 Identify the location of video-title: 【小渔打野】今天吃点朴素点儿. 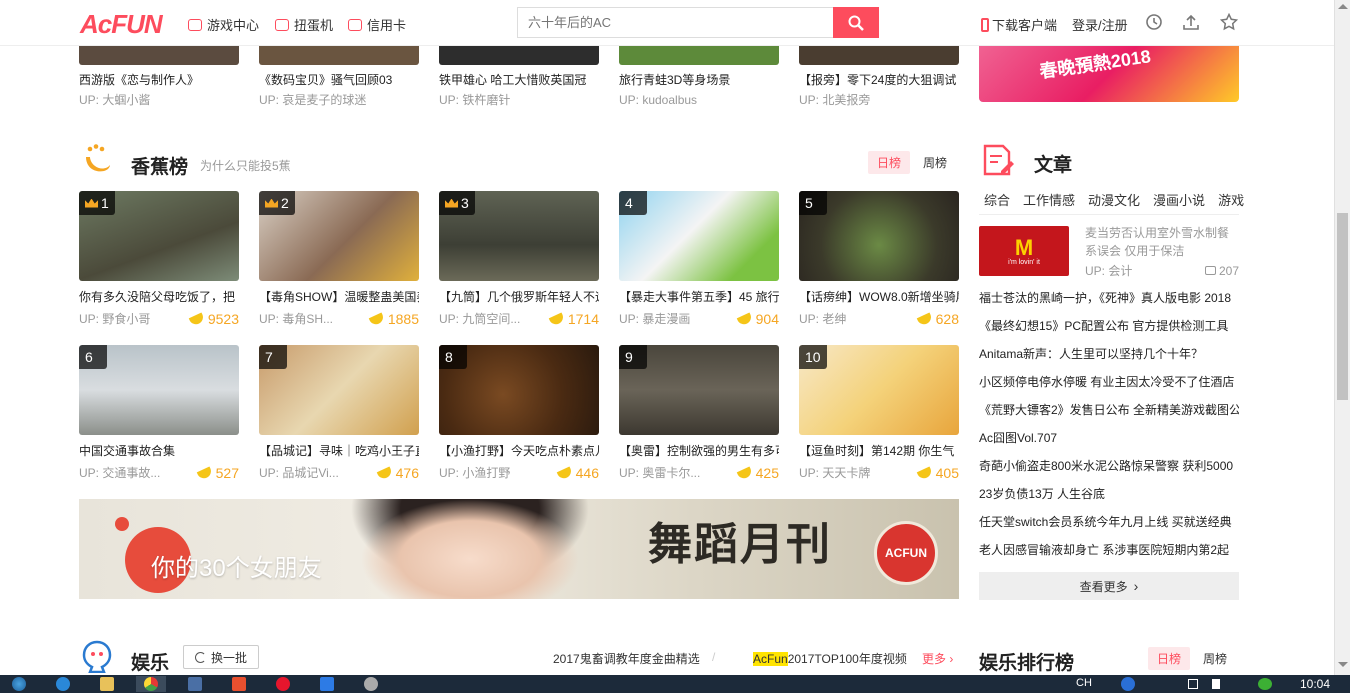
(519, 451).